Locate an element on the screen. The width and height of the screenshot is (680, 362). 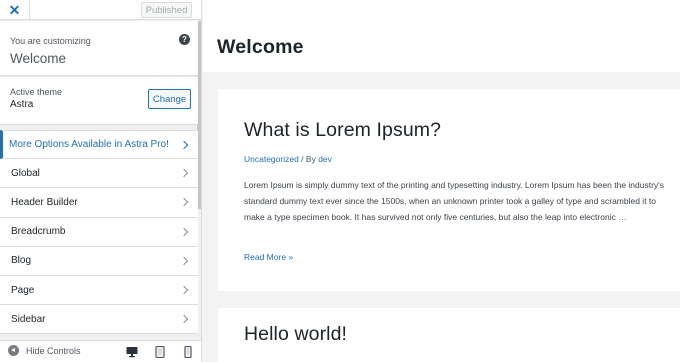
tablet-icon is located at coordinates (160, 352).